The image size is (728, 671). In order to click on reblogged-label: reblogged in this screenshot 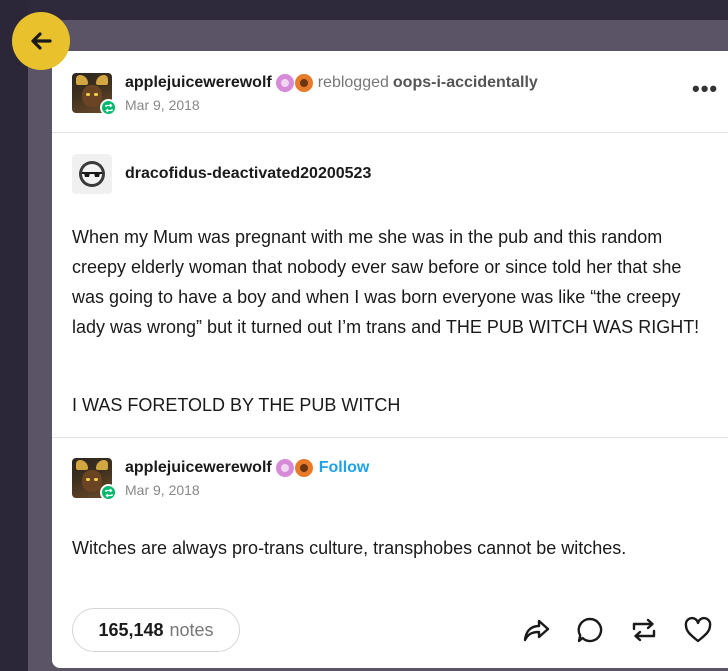, I will do `click(353, 82)`.